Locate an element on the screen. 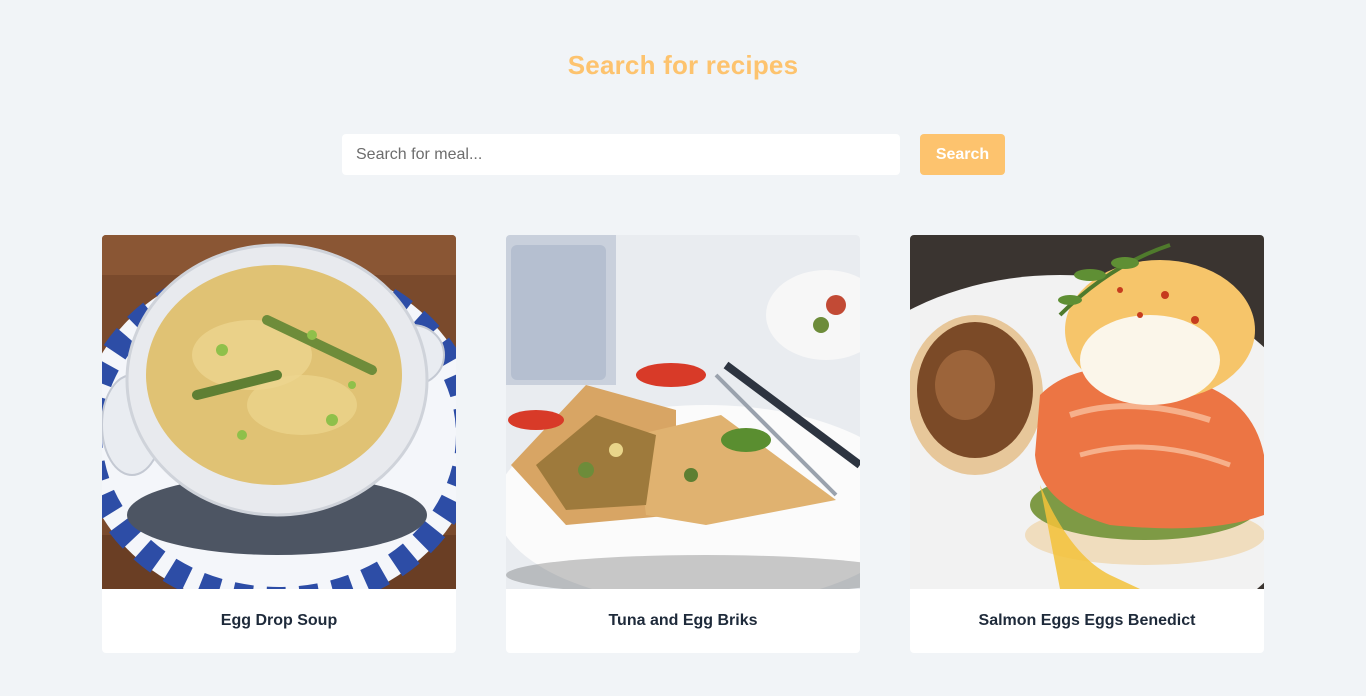  search-button: Search is located at coordinates (962, 154).